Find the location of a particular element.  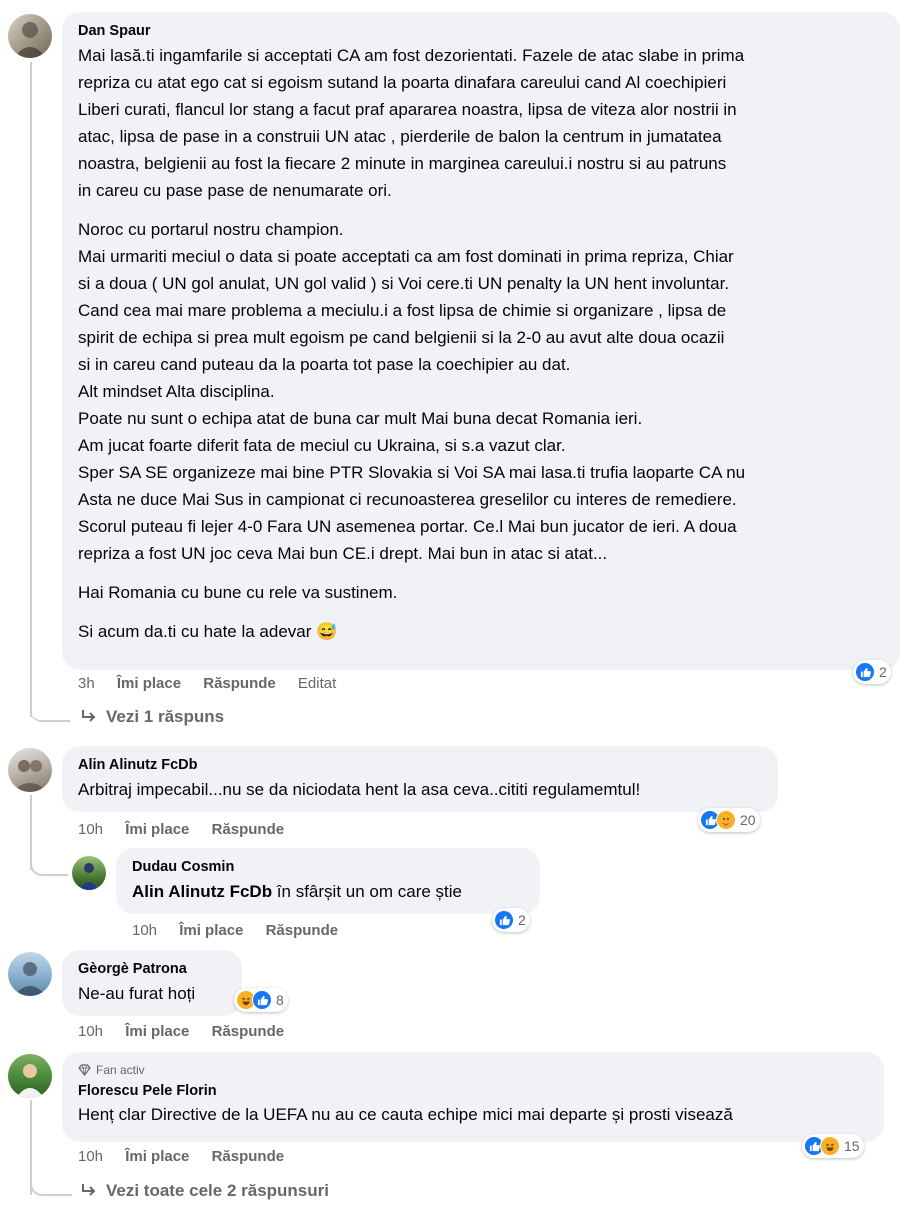

reaction-summary: 15 is located at coordinates (833, 1146).